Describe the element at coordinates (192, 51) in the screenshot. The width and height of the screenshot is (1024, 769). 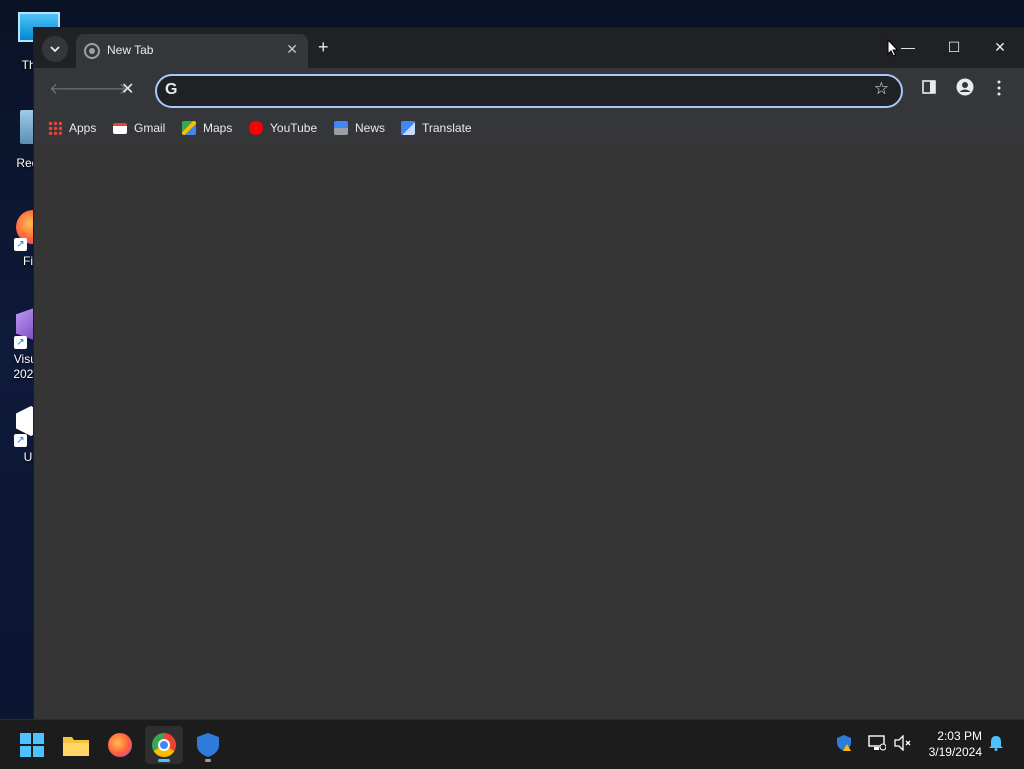
I see `tab-new-tab: New Tab ✕` at that location.